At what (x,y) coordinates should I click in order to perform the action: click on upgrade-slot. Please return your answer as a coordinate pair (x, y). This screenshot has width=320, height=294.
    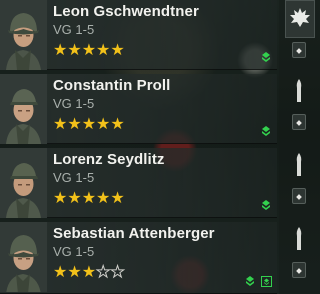
    Looking at the image, I should click on (300, 19).